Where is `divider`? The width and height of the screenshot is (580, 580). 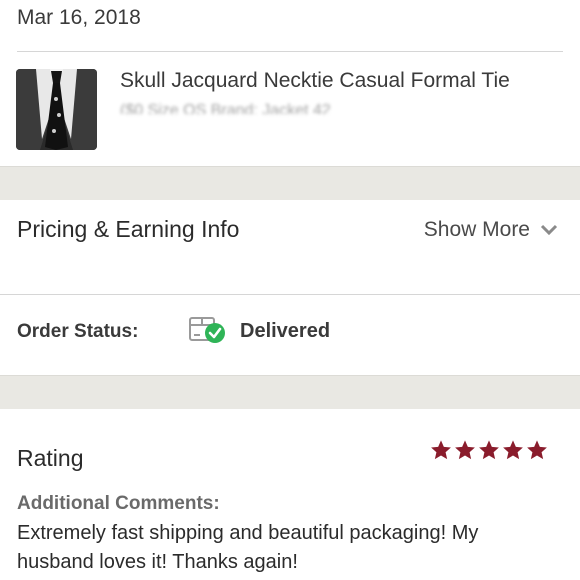 divider is located at coordinates (290, 51).